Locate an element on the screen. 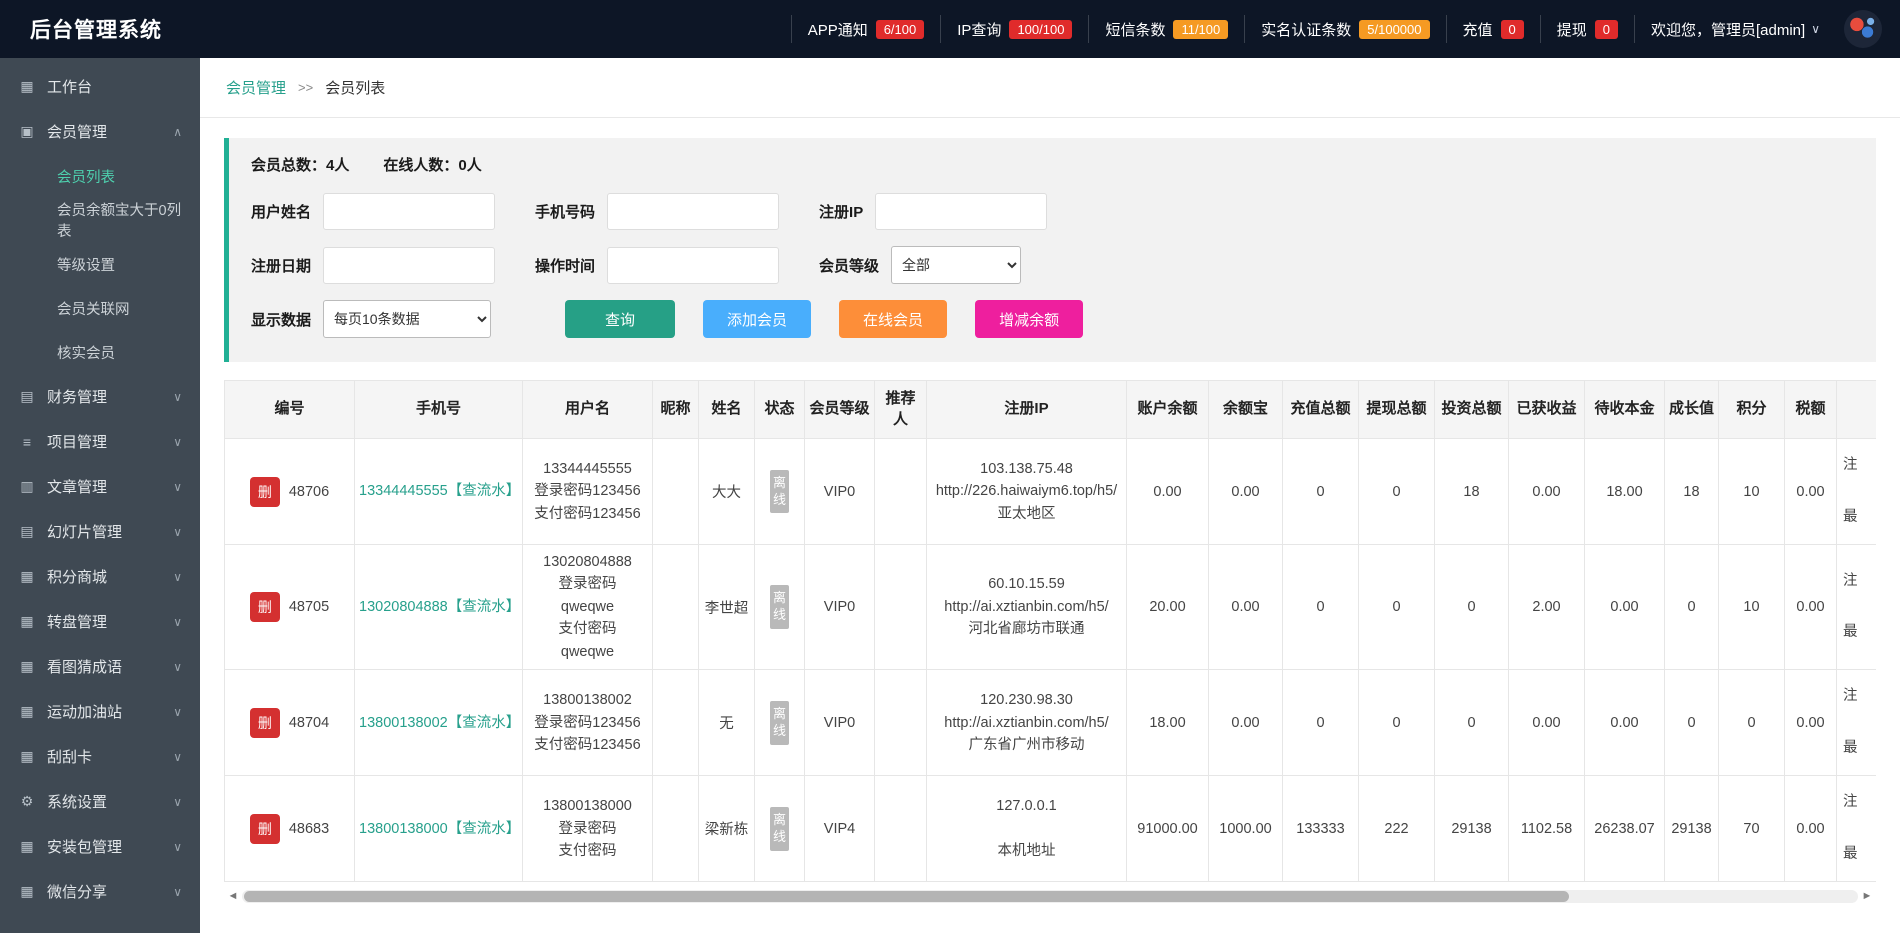  phone-flow-link: 13800138000【查流水】 is located at coordinates (439, 829).